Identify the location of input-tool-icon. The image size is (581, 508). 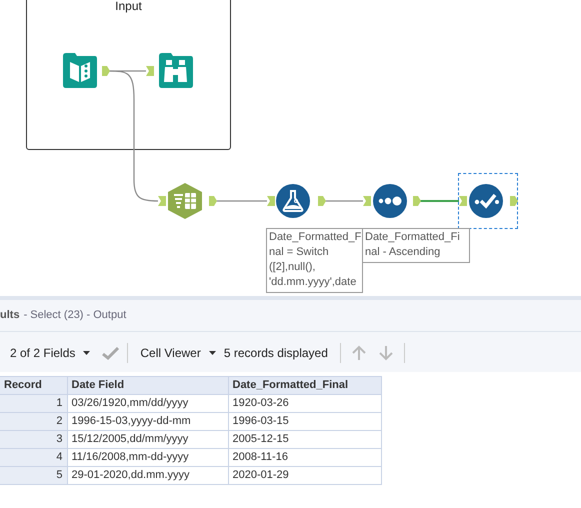
(79, 70).